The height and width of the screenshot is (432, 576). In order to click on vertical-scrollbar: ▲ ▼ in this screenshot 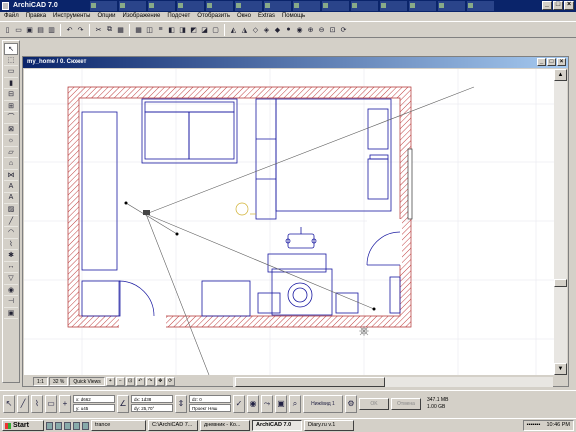, I will do `click(560, 222)`.